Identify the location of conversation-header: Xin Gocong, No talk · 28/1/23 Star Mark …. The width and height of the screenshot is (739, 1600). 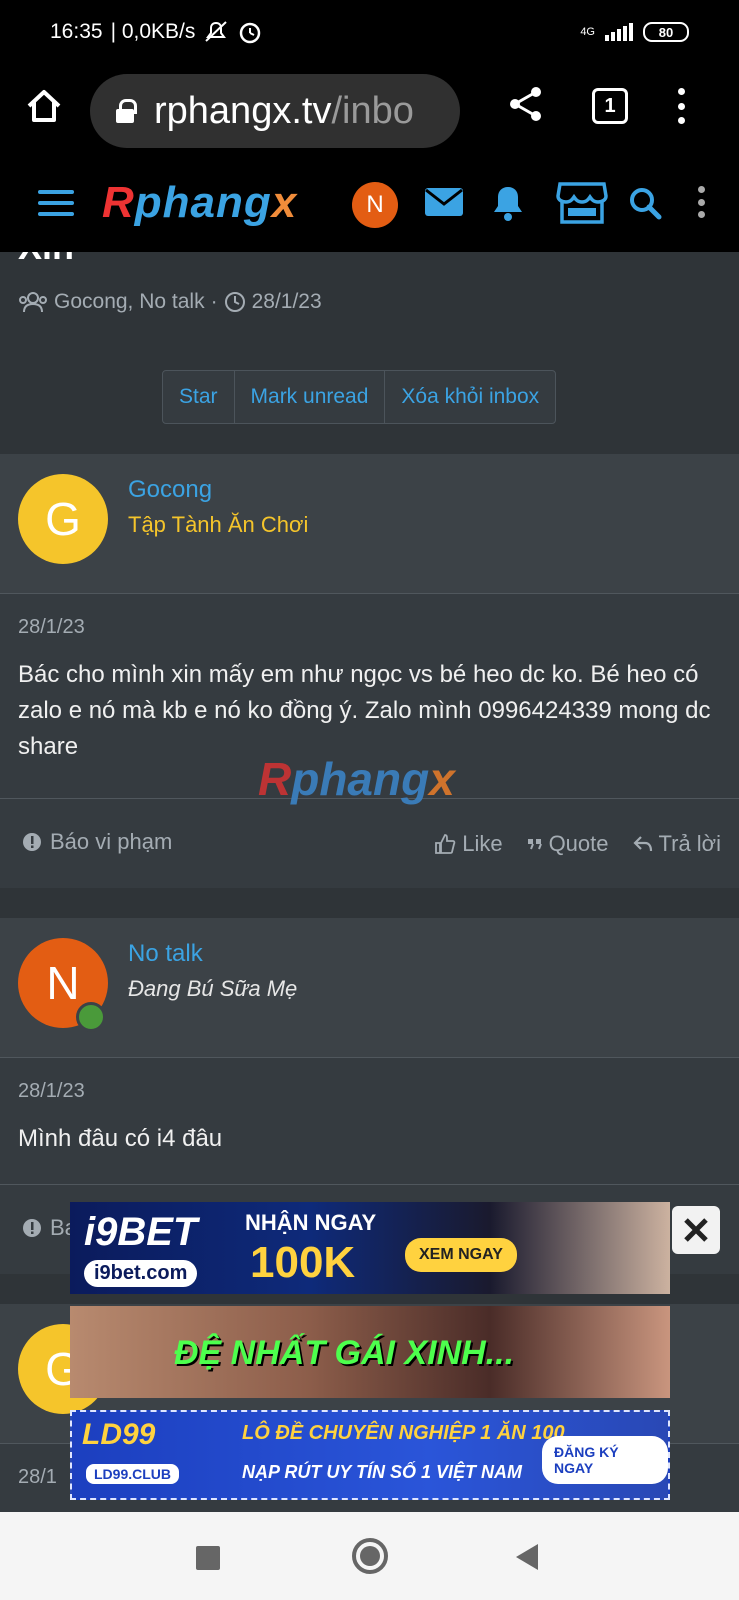
(369, 353).